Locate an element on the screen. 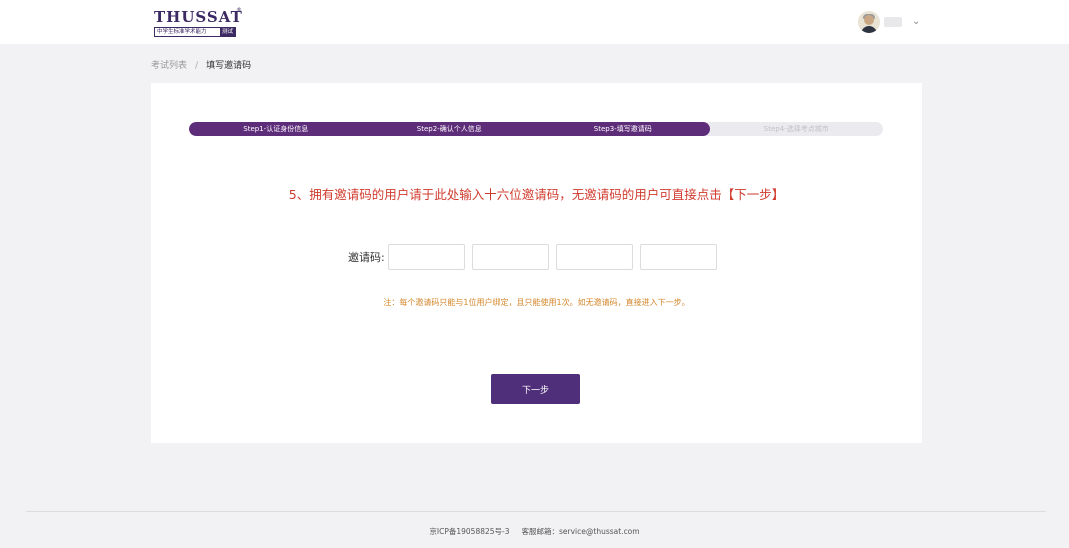  thussat-logo: THUSSAT ® 中学生标准学术能力 测试 is located at coordinates (199, 23).